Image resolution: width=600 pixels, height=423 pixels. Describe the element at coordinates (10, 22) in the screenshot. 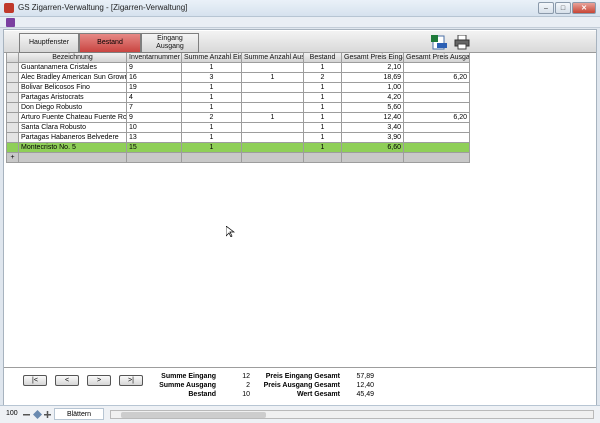

I see `document-icon` at that location.